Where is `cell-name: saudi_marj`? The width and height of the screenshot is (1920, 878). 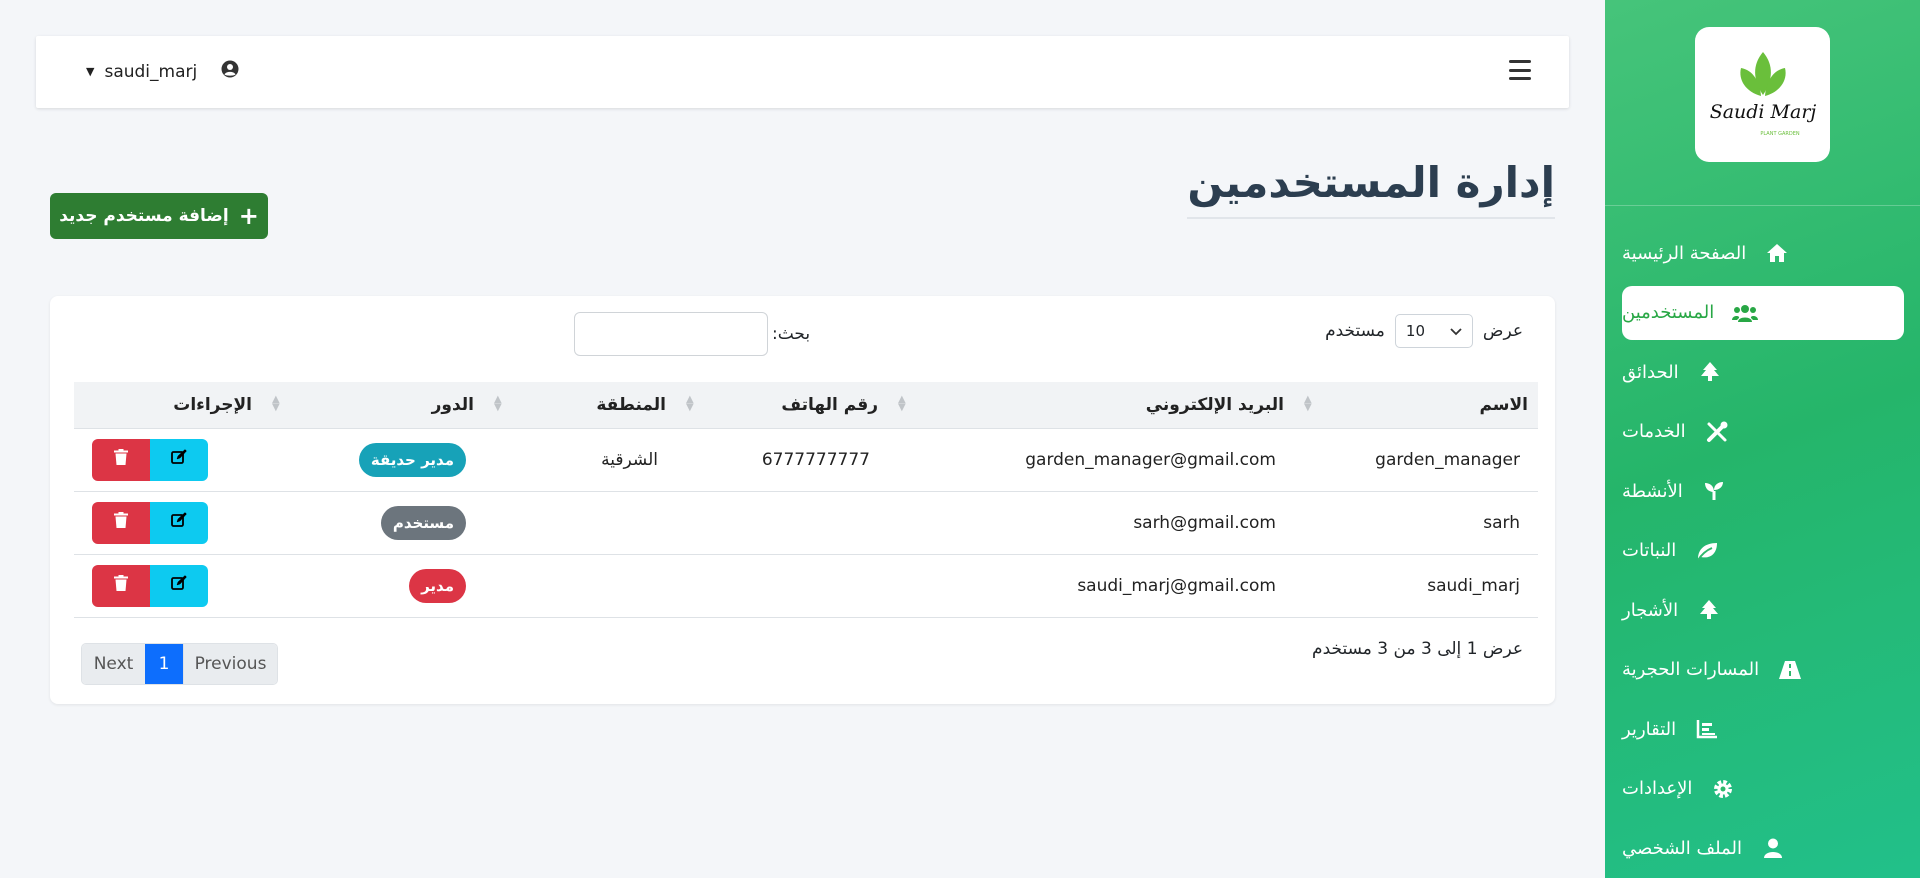 cell-name: saudi_marj is located at coordinates (1473, 585).